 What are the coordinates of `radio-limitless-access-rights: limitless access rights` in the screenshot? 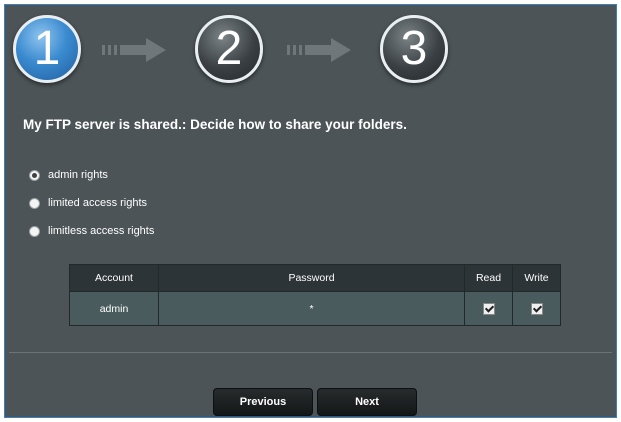 It's located at (91, 231).